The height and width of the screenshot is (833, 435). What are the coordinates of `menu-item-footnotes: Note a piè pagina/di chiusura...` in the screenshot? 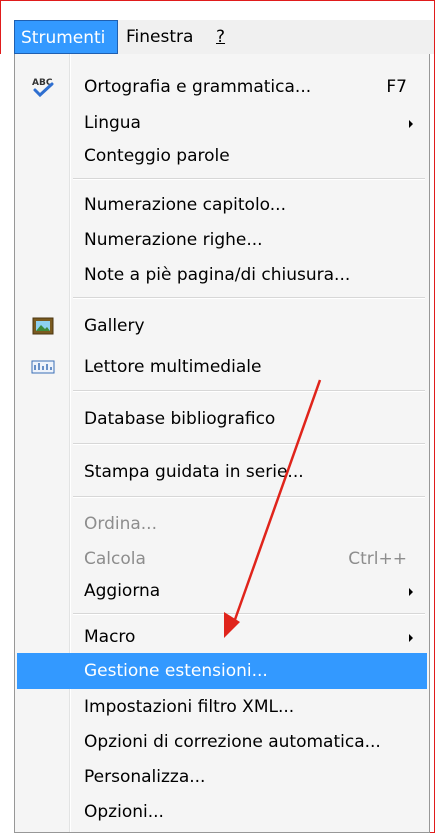 It's located at (222, 275).